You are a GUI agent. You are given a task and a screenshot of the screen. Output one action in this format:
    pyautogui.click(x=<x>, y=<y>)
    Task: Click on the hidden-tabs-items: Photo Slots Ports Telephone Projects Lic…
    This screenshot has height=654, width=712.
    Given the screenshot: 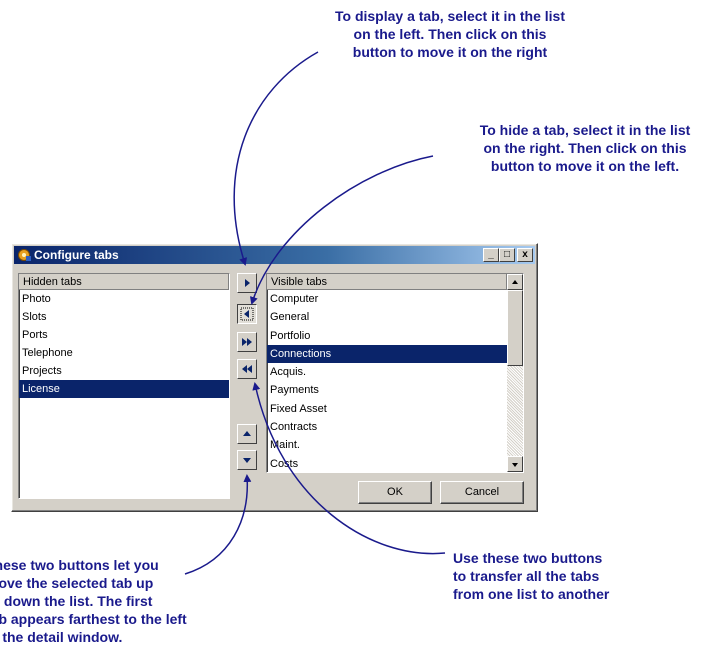 What is the action you would take?
    pyautogui.click(x=124, y=344)
    